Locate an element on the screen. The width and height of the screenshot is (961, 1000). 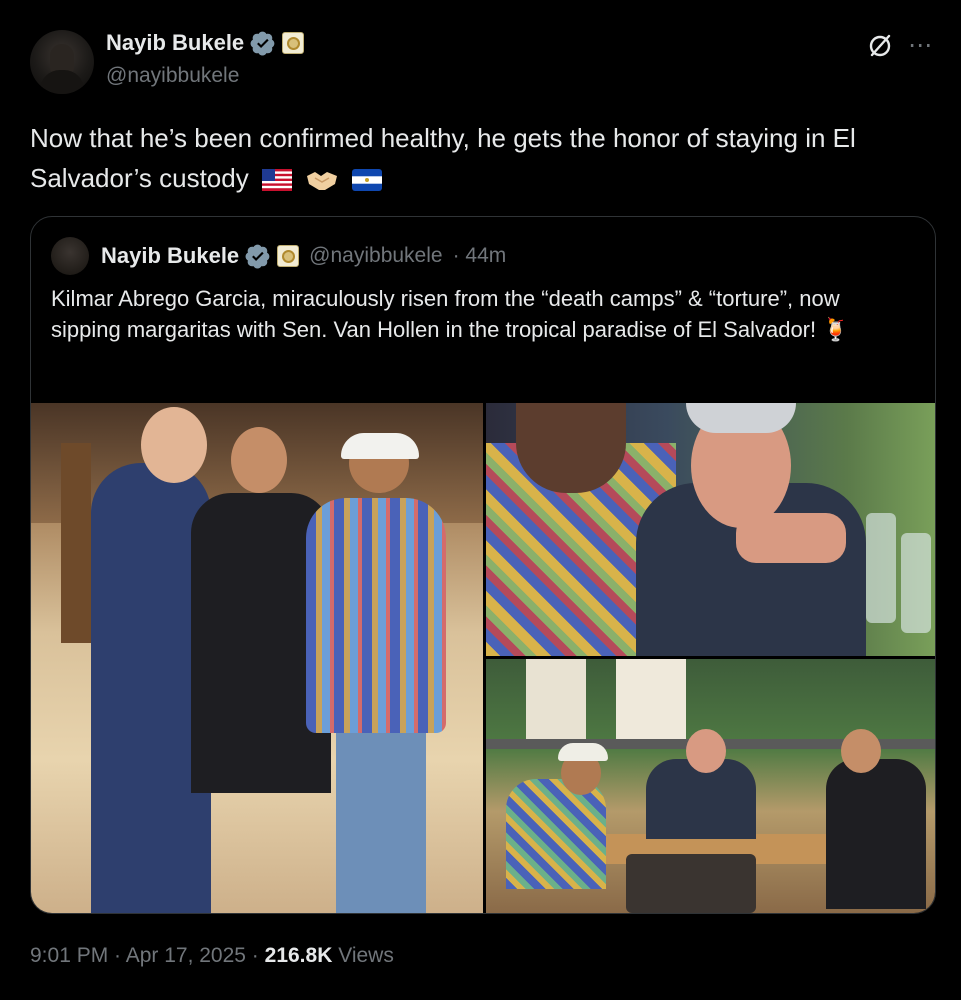
tweet-meta: 9:01 PM · Apr 17, 2025 · 216.8K Views is located at coordinates (212, 956).